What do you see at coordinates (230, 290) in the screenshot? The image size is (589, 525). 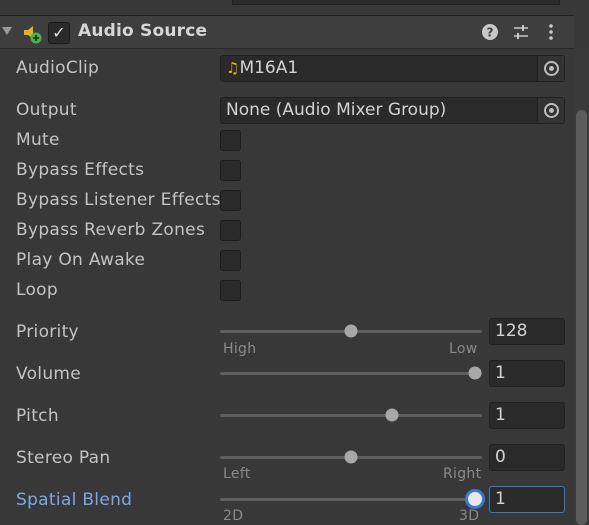 I see `loop-checkbox` at bounding box center [230, 290].